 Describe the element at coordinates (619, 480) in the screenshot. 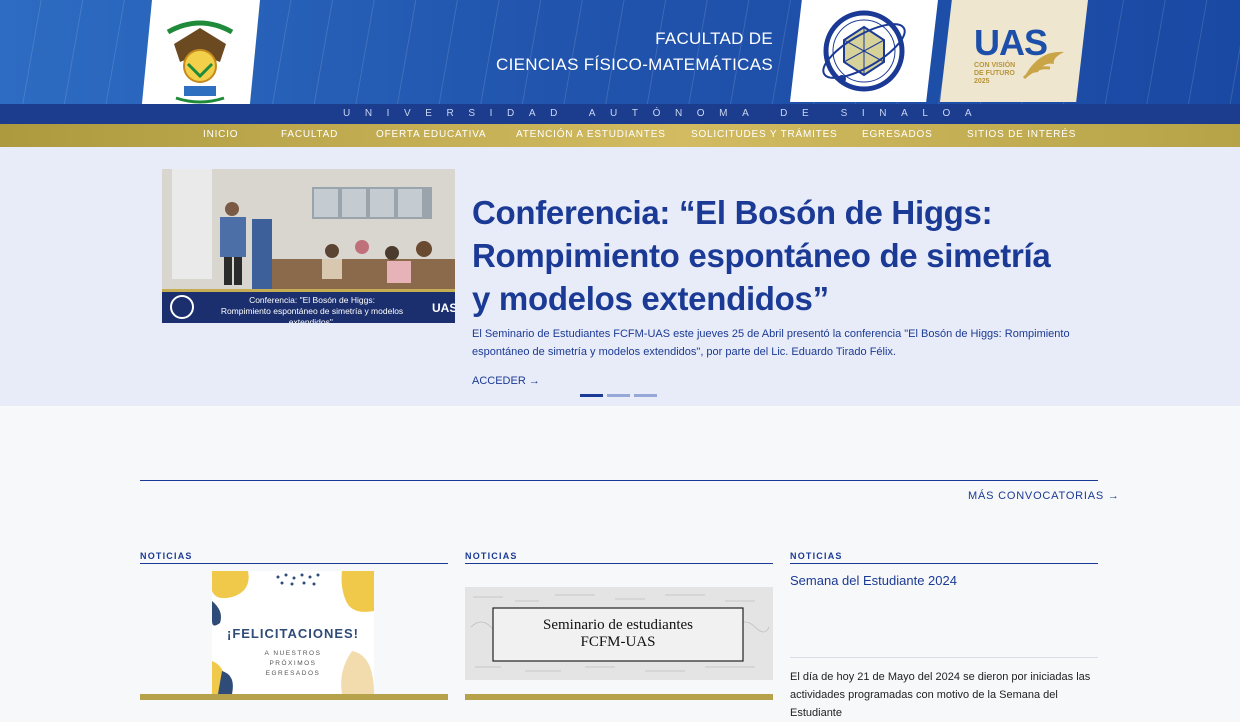

I see `section-divider` at that location.